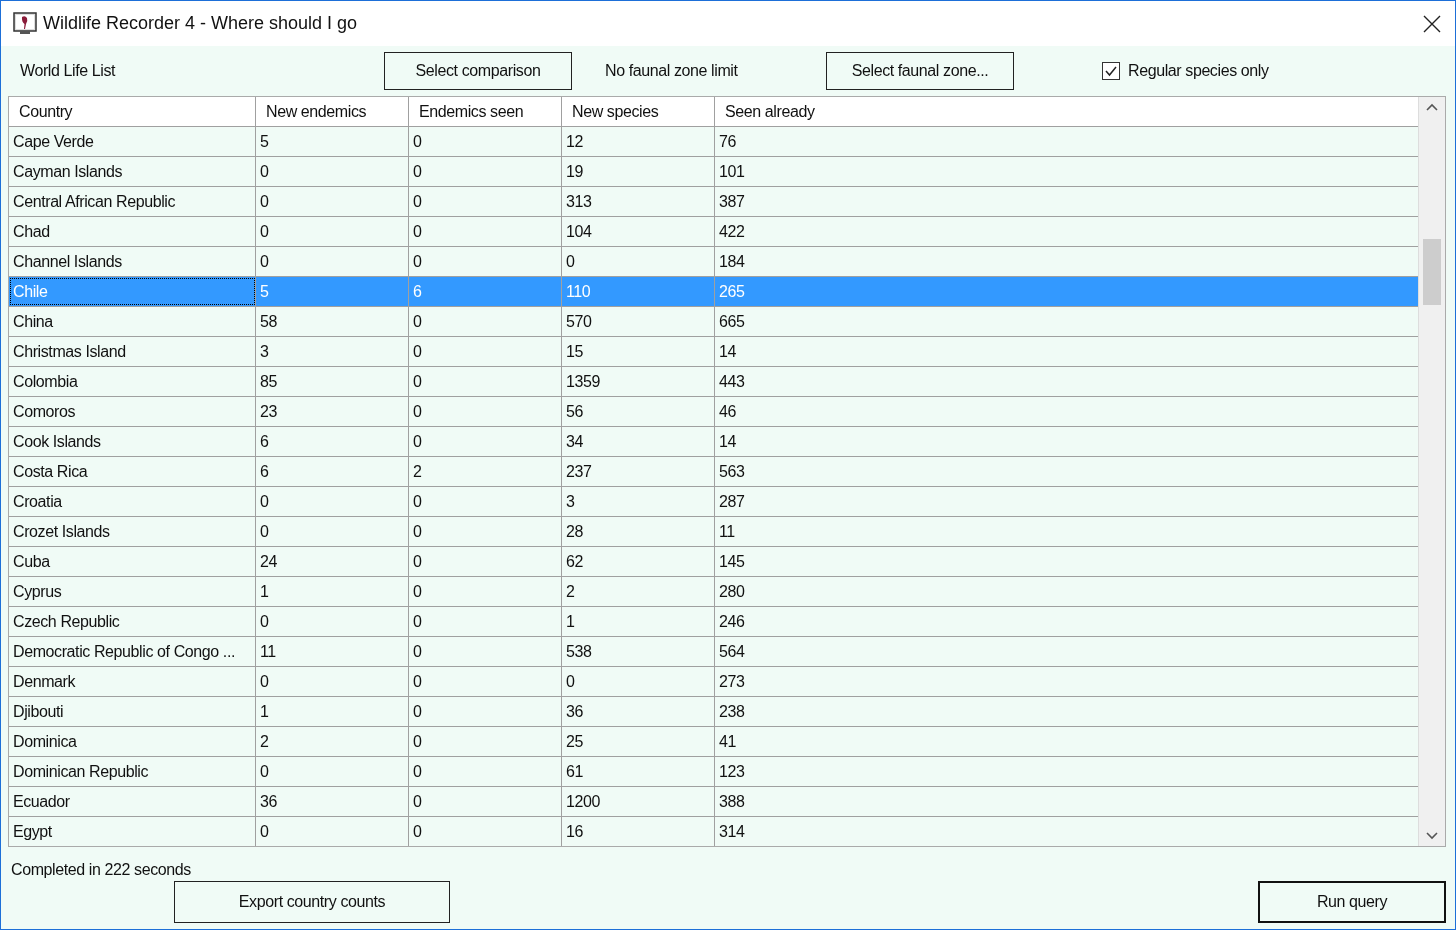 This screenshot has width=1456, height=930. What do you see at coordinates (132, 711) in the screenshot?
I see `table-cell: Djibouti` at bounding box center [132, 711].